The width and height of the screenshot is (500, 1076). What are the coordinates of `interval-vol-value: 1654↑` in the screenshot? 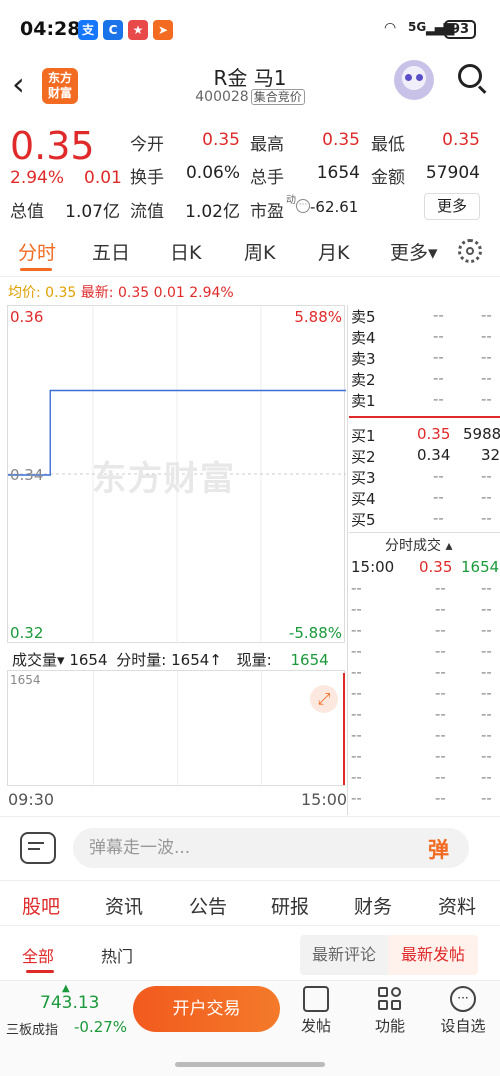 It's located at (196, 660).